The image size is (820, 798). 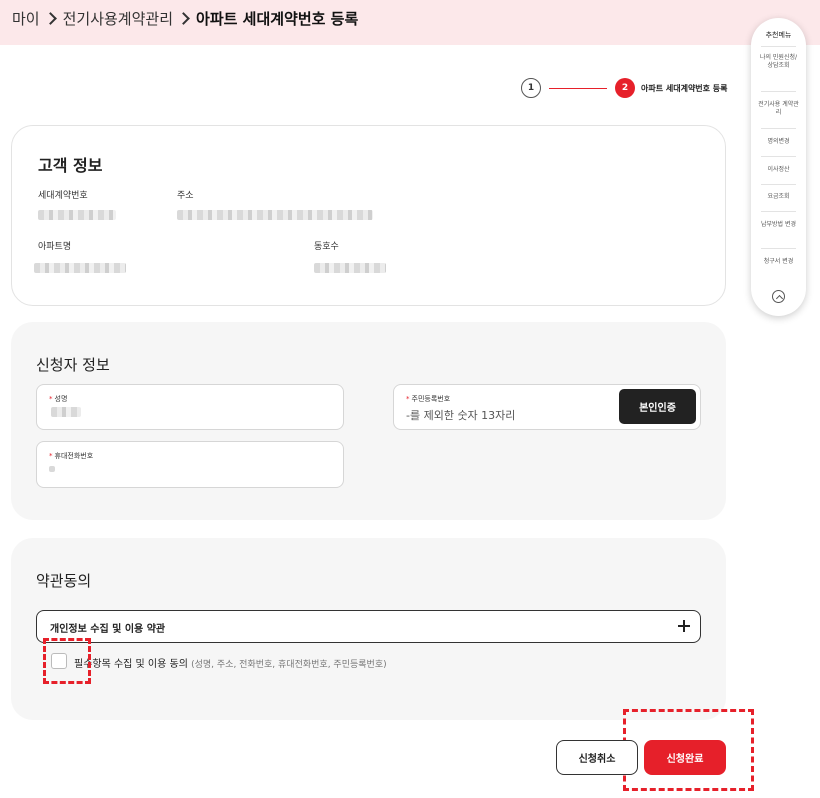 What do you see at coordinates (410, 22) in the screenshot?
I see `breadcrumb-bar: 마이 전기사용계약관리 아파트 세대계약번호 등록` at bounding box center [410, 22].